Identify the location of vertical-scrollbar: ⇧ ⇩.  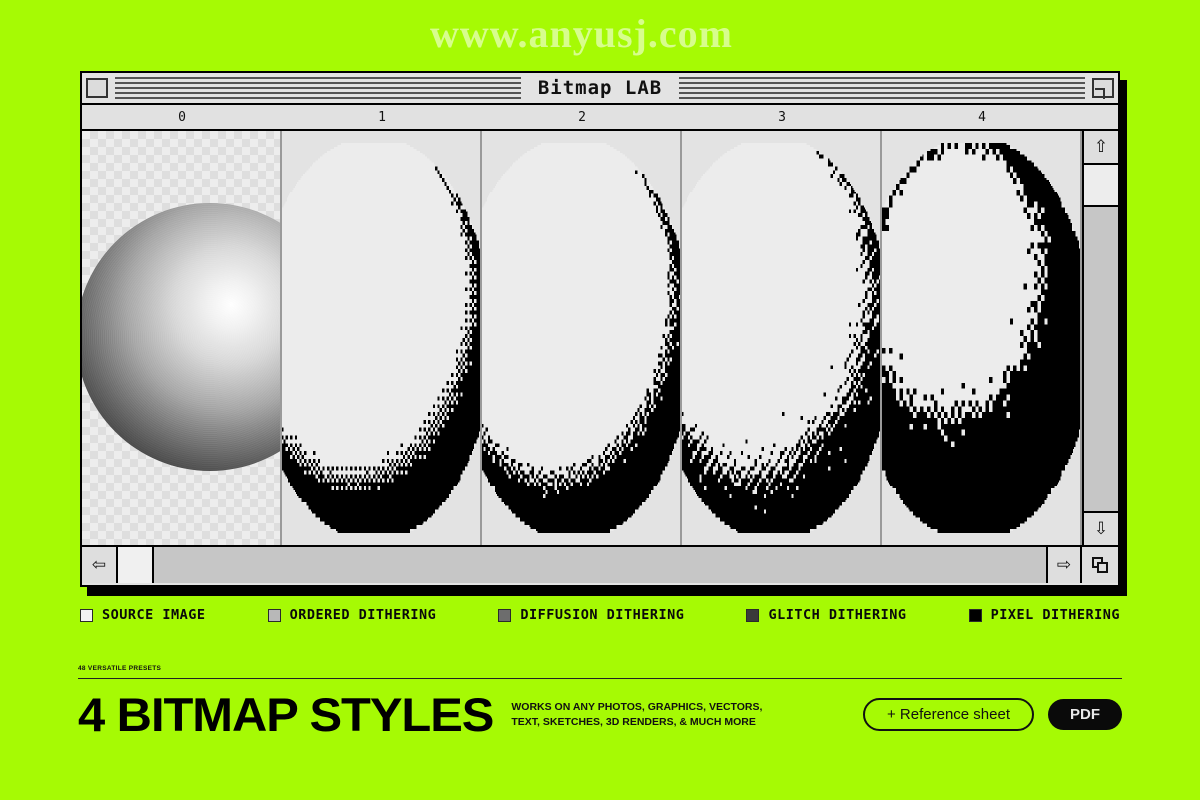
(1100, 338).